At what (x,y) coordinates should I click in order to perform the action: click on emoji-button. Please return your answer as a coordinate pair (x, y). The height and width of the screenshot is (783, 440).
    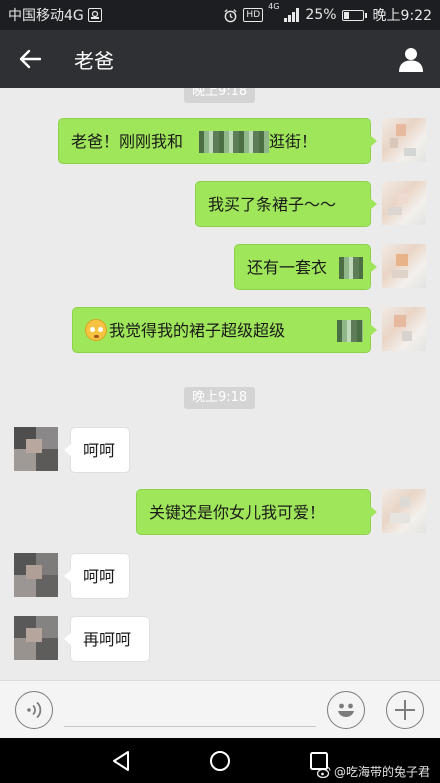
    Looking at the image, I should click on (346, 710).